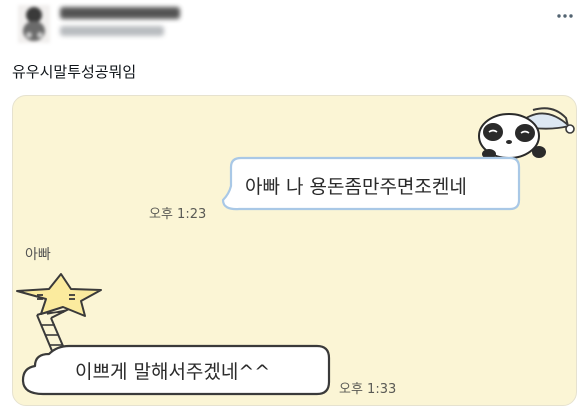  What do you see at coordinates (38, 255) in the screenshot?
I see `sender-name: 아빠` at bounding box center [38, 255].